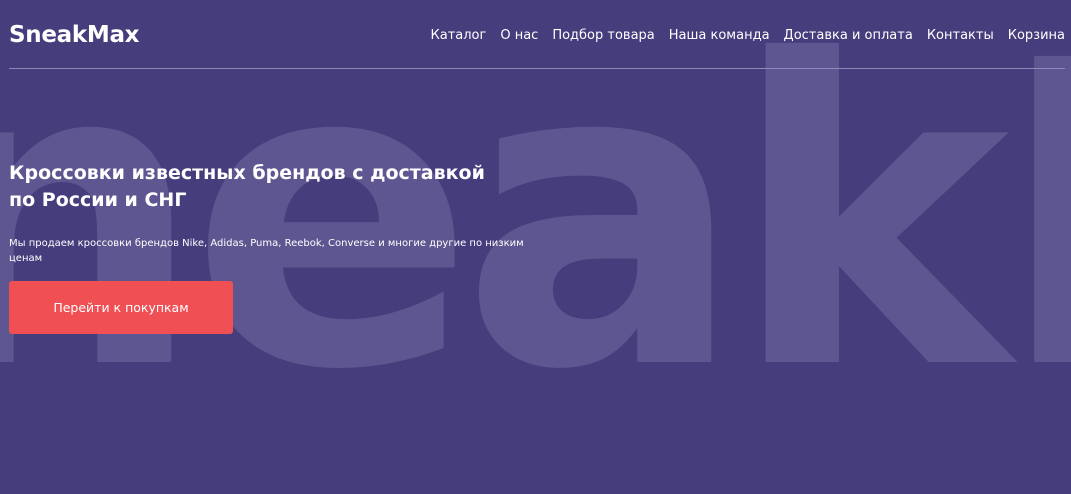  I want to click on nav-item-contacts: Контакты, so click(960, 35).